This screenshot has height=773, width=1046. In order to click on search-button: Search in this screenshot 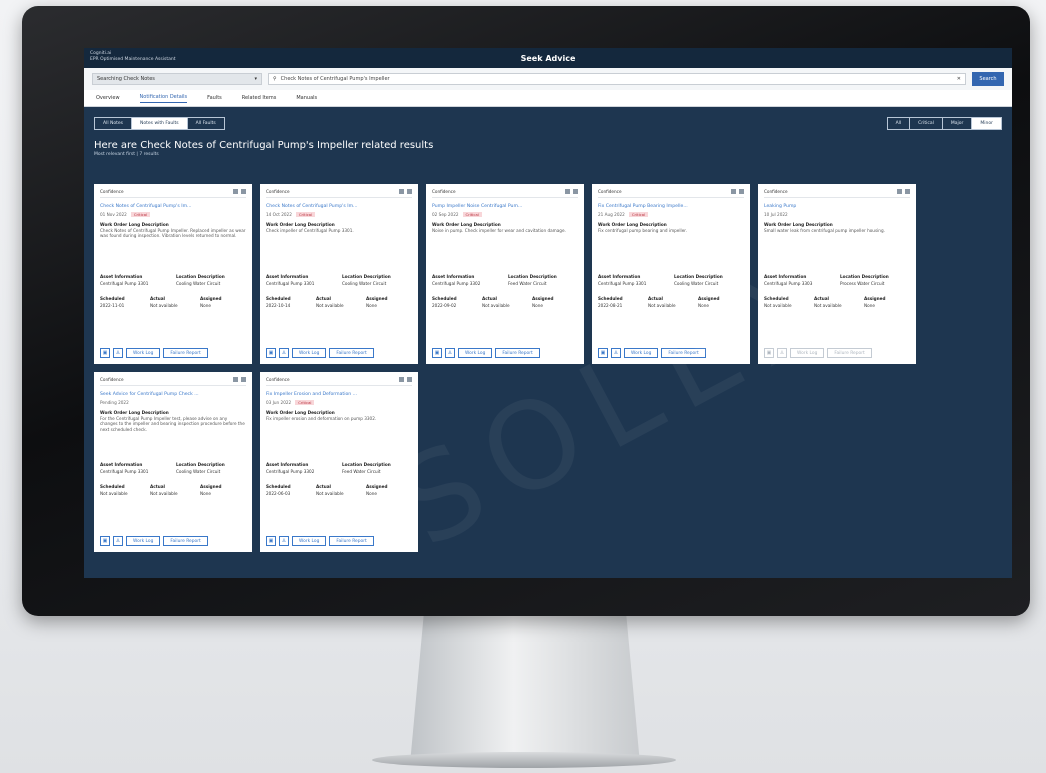, I will do `click(988, 79)`.